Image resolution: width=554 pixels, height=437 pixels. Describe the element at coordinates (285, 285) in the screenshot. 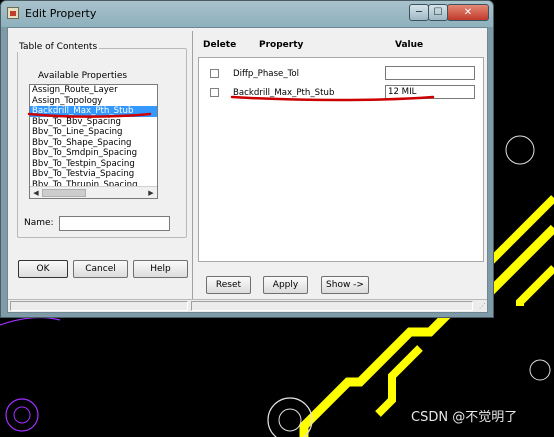

I see `apply-button: Apply` at that location.